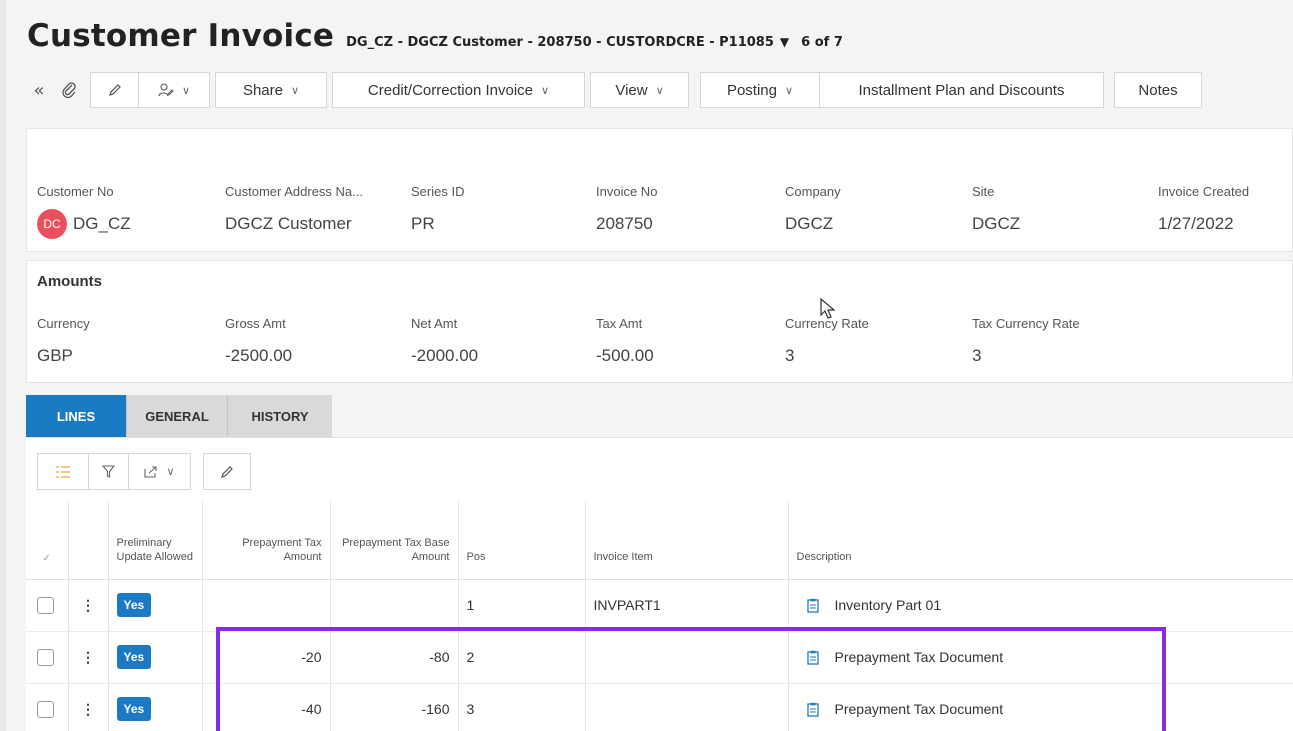 This screenshot has width=1293, height=731. Describe the element at coordinates (39, 90) in the screenshot. I see `collapse-icon: «` at that location.